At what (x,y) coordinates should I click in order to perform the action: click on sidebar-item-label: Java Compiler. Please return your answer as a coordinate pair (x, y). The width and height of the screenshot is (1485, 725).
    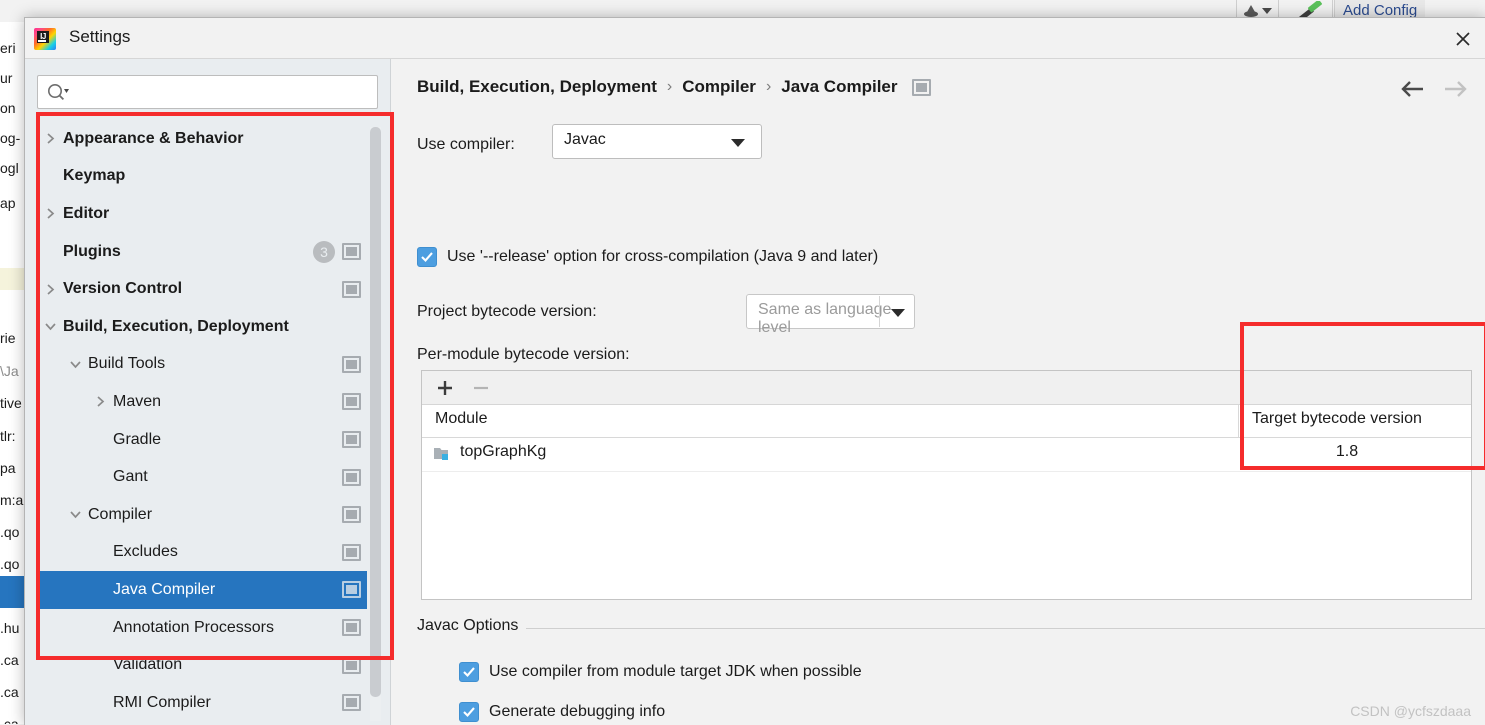
    Looking at the image, I should click on (164, 589).